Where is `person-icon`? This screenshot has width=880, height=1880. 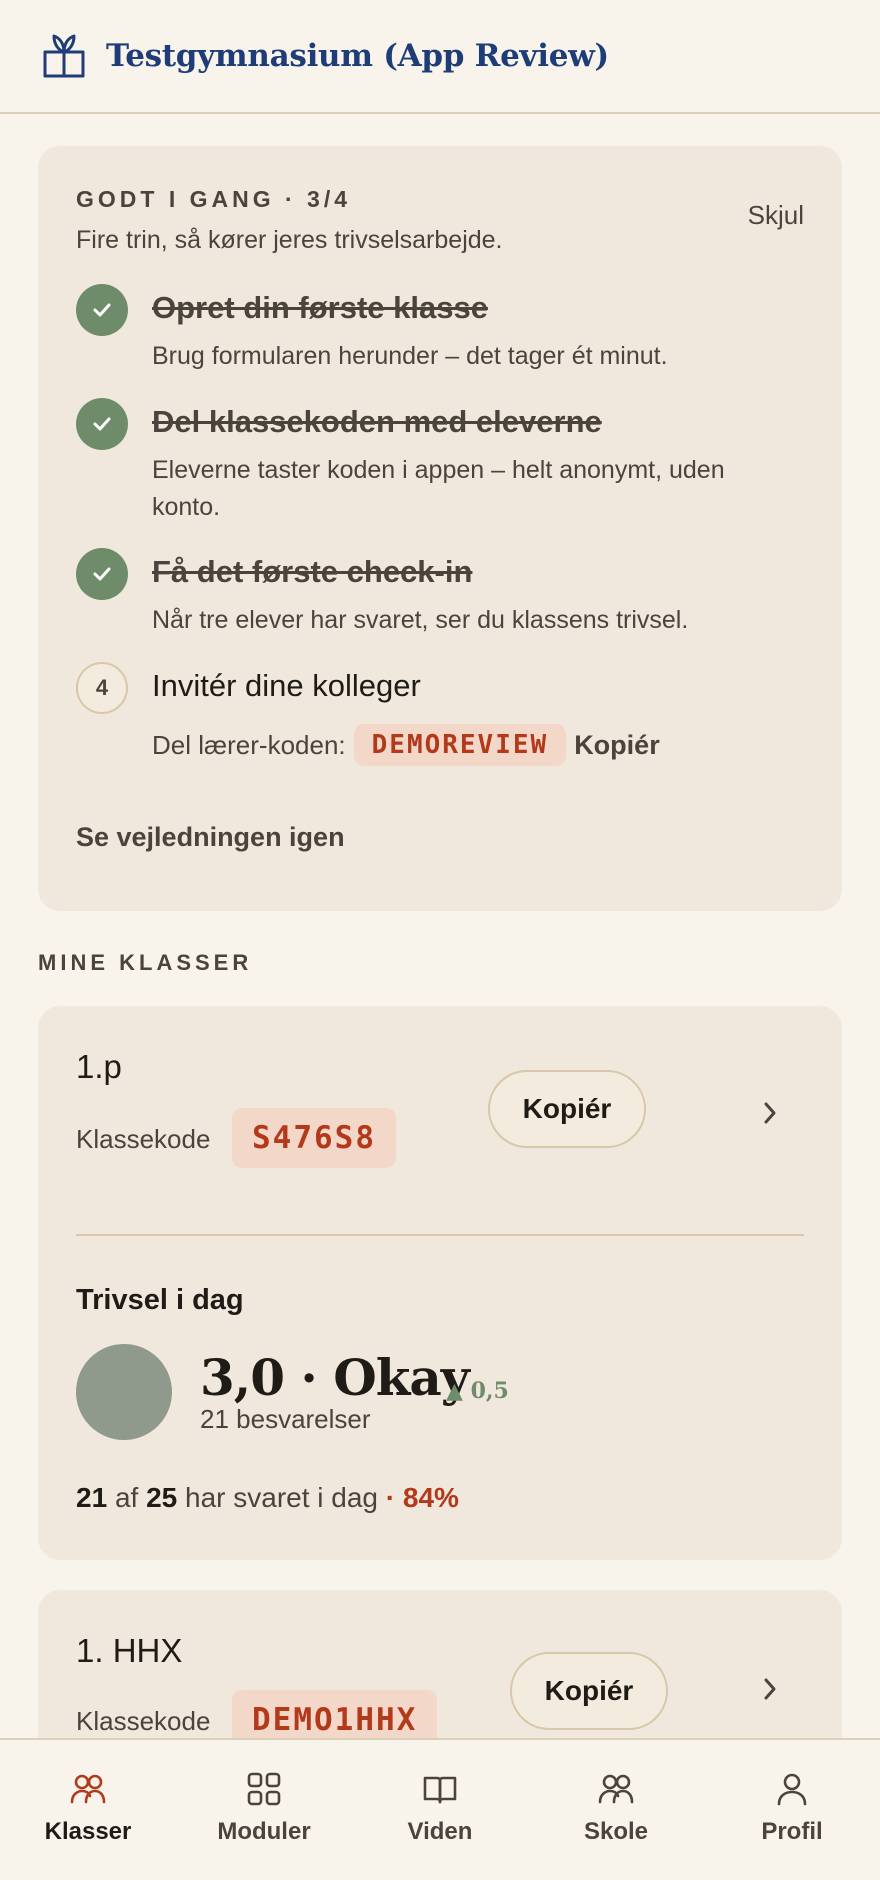
person-icon is located at coordinates (792, 1789).